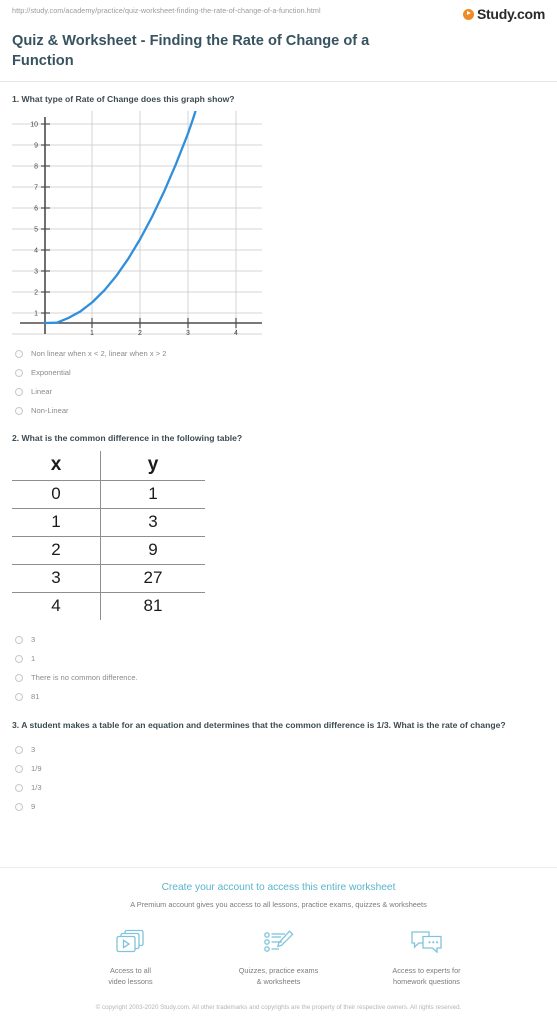 The image size is (557, 1024). I want to click on chat-bubbles-icon, so click(427, 943).